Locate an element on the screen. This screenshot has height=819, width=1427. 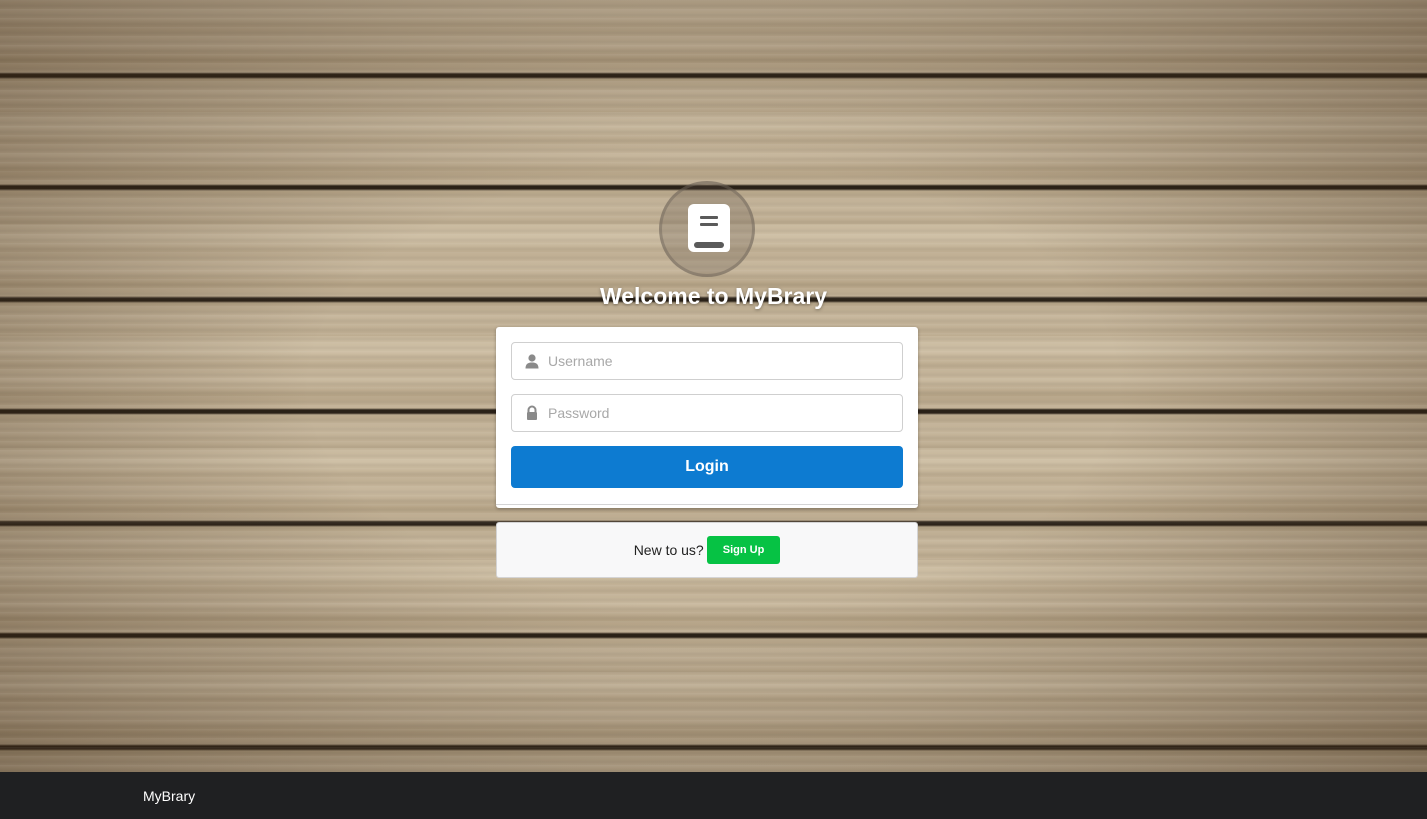
footer: MyBrary is located at coordinates (713, 795).